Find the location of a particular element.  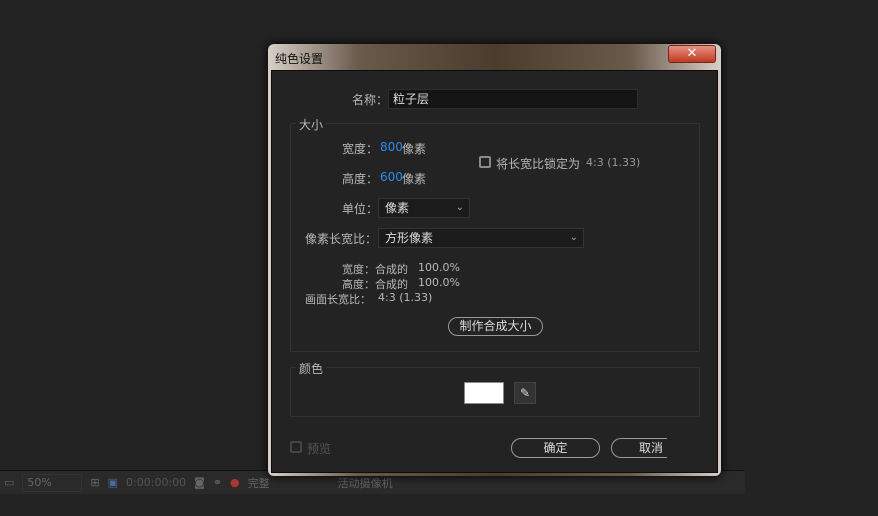

height-unit: 像素 is located at coordinates (414, 179).